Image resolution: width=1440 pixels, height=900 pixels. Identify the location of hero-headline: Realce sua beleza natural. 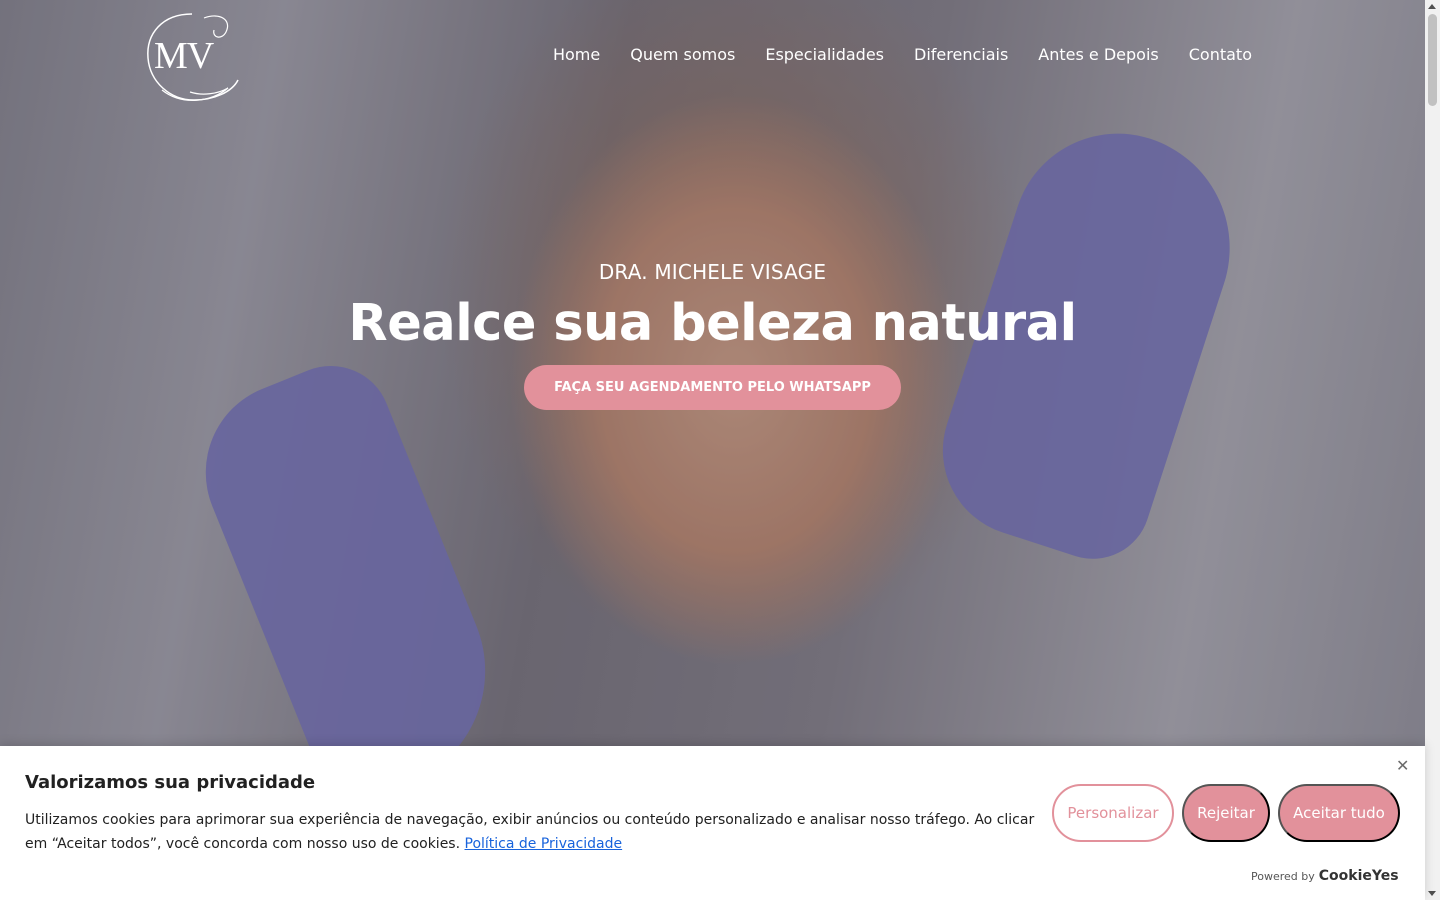
(712, 323).